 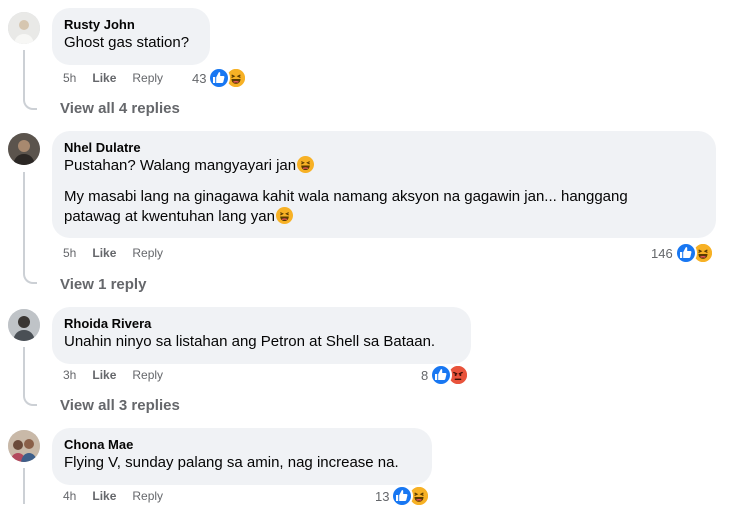 I want to click on reaction-summary: 43, so click(x=220, y=78).